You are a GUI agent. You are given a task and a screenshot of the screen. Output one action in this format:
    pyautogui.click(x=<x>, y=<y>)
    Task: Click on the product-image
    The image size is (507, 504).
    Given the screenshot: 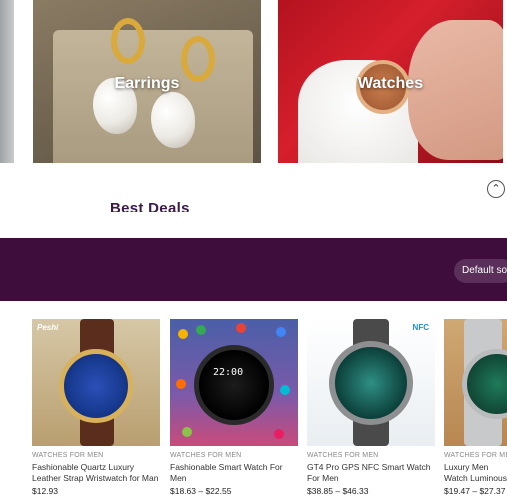 What is the action you would take?
    pyautogui.click(x=475, y=382)
    